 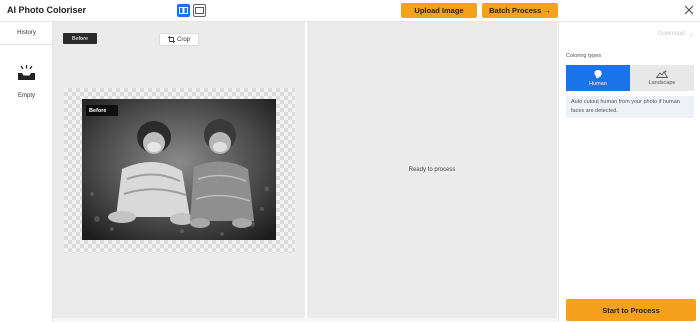 I want to click on children-photo-image, so click(x=179, y=169).